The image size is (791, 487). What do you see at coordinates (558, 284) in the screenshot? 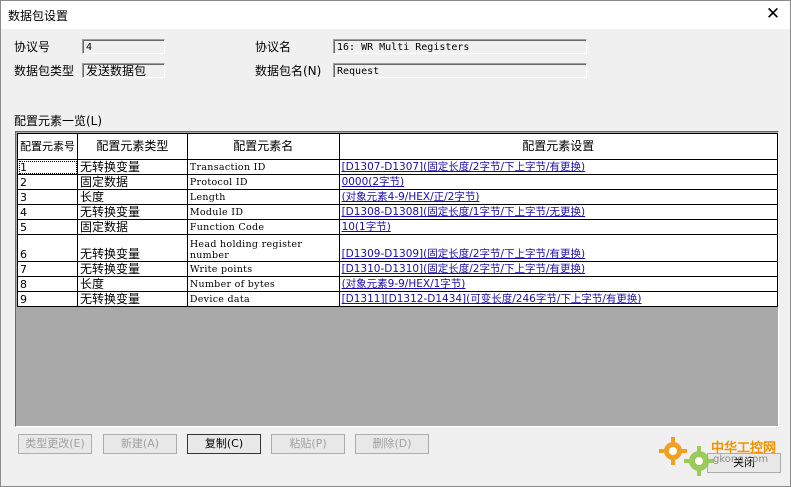
I see `row-setting: (对象元素9-9/HEX/1字节)` at bounding box center [558, 284].